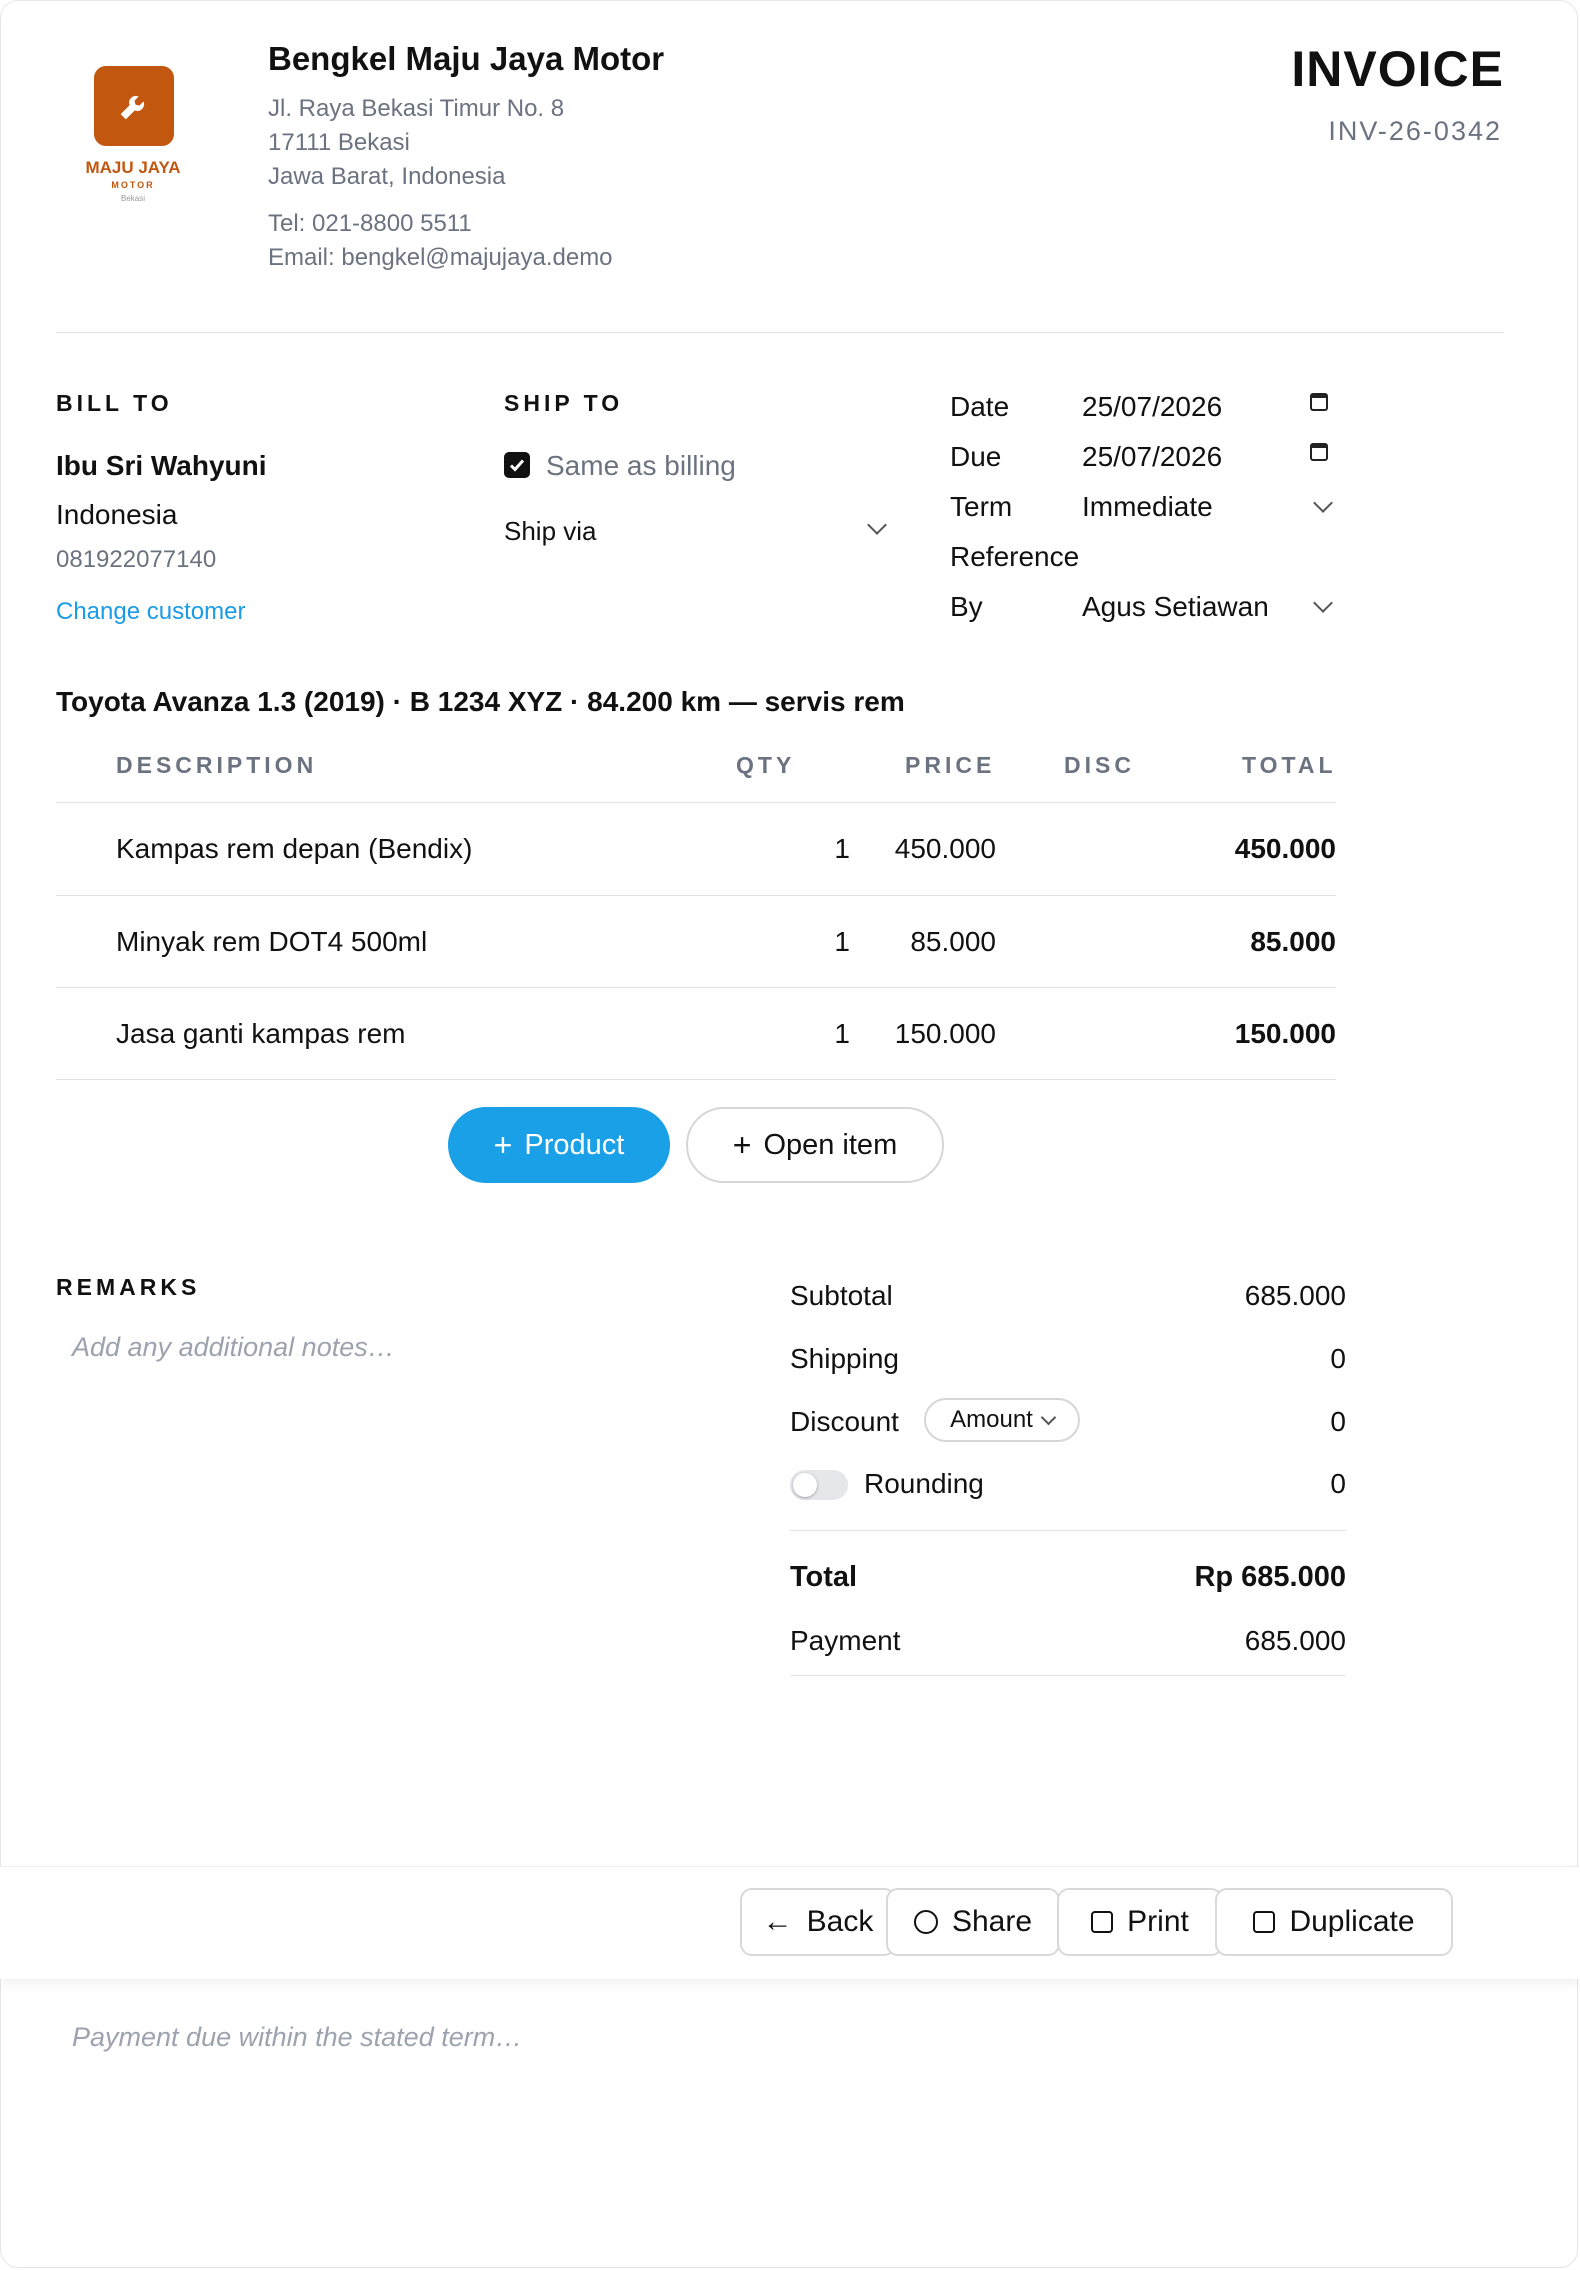 The image size is (1580, 2270). Describe the element at coordinates (1397, 69) in the screenshot. I see `invoice-title: INVOICE` at that location.